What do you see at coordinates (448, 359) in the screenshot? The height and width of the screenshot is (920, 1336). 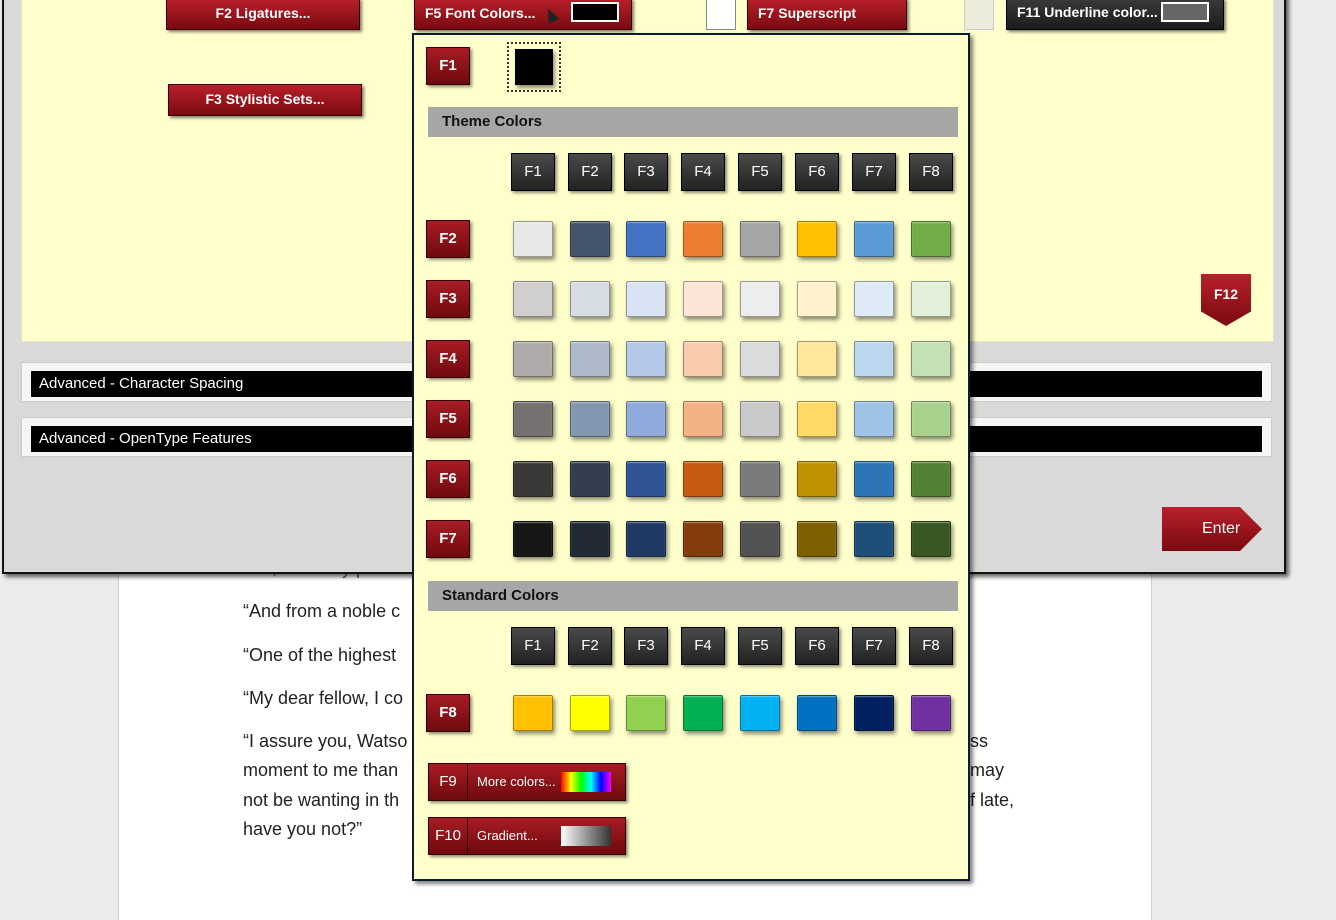 I see `row-key-f4: F4` at bounding box center [448, 359].